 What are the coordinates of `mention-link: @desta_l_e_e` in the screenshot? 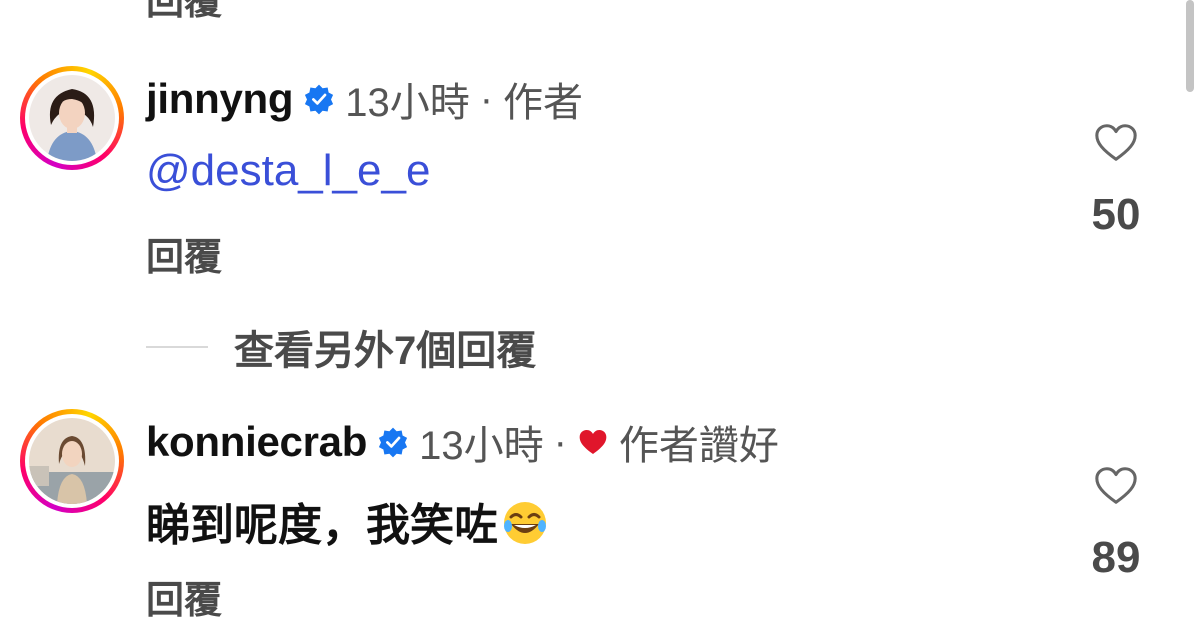 It's located at (288, 171).